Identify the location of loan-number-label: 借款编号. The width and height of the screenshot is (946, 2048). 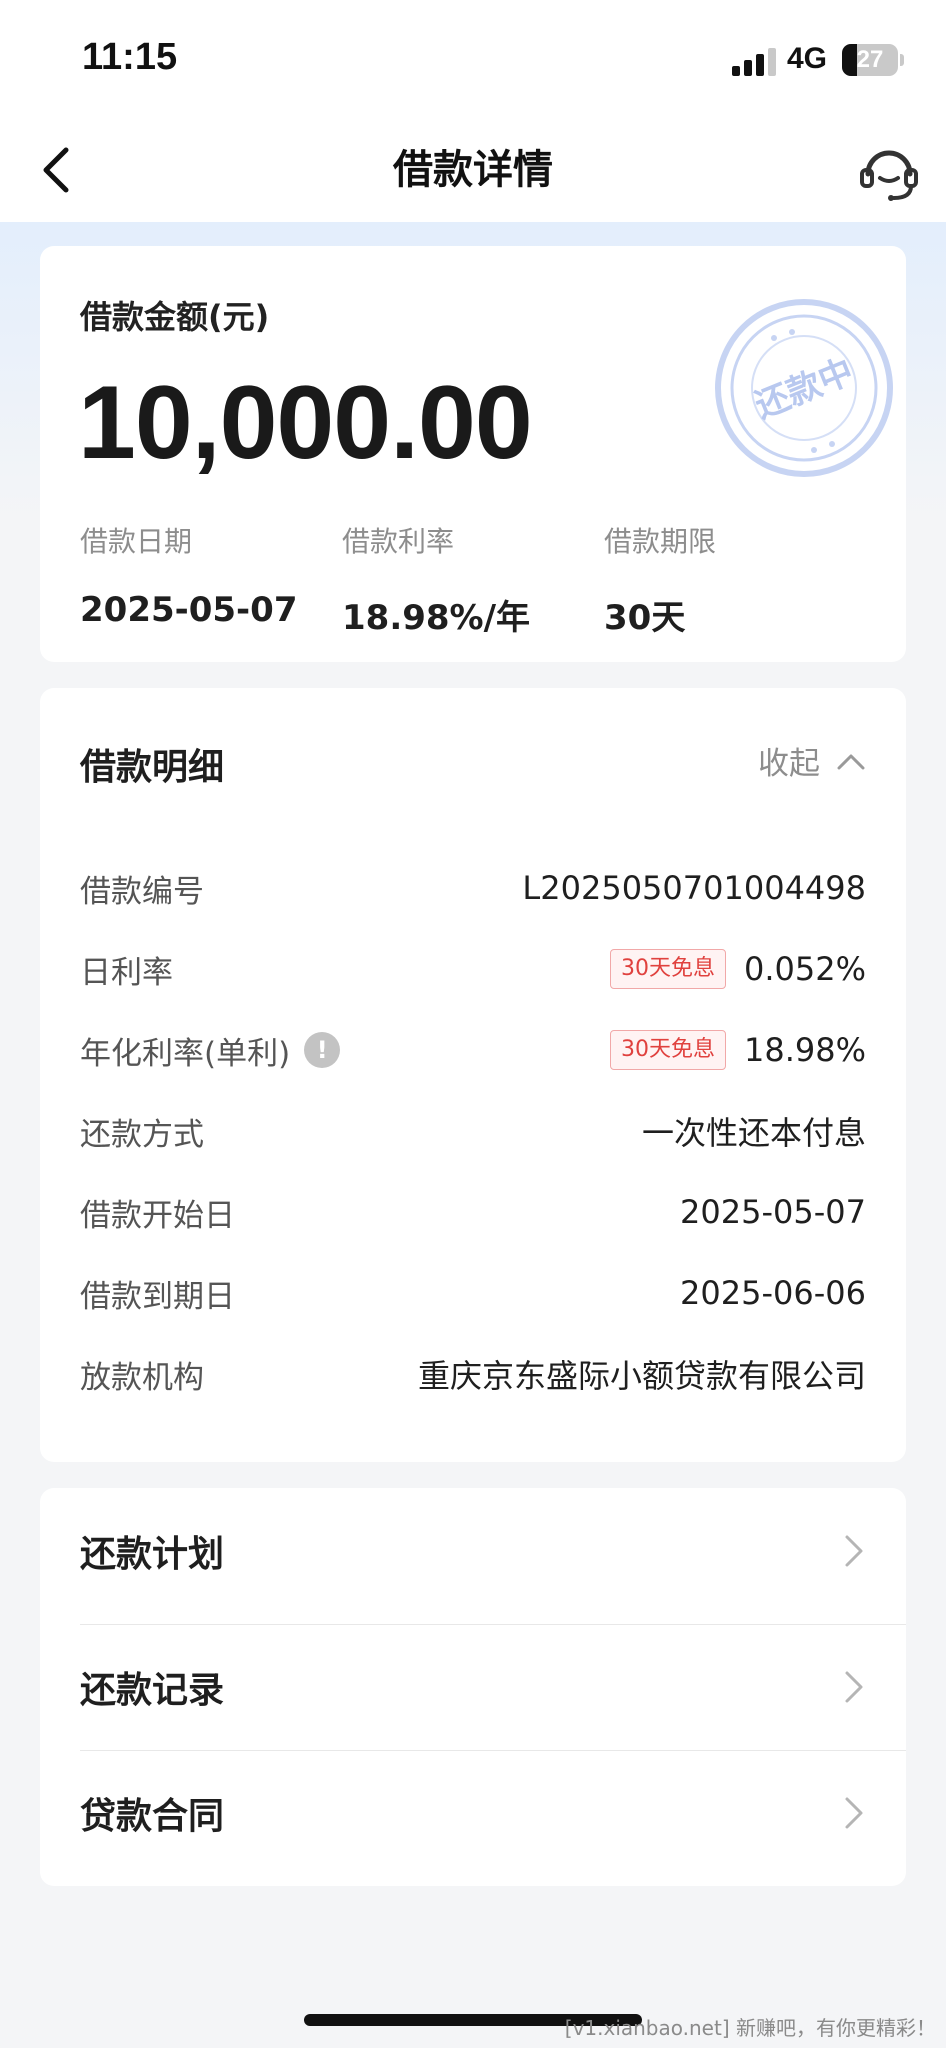
(142, 891).